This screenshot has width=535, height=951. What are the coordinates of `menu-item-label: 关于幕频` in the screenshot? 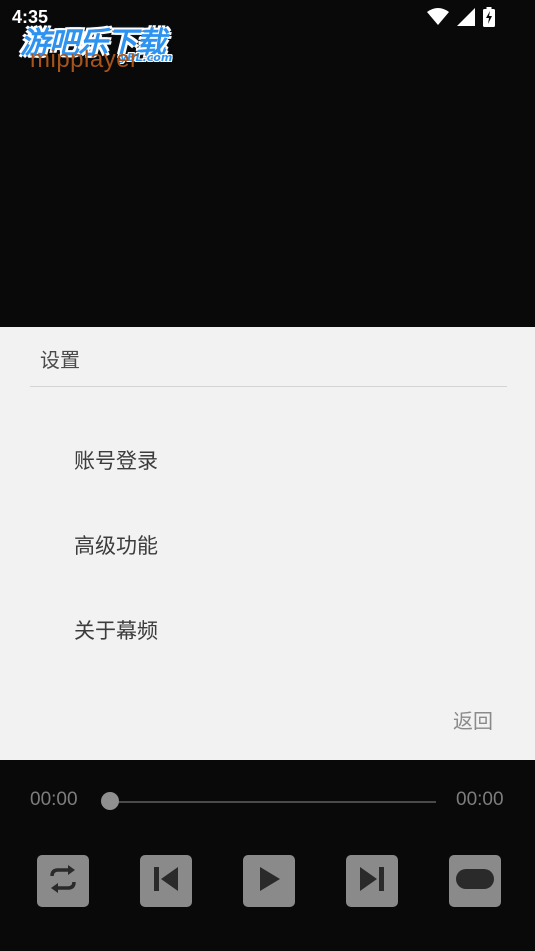 It's located at (116, 631).